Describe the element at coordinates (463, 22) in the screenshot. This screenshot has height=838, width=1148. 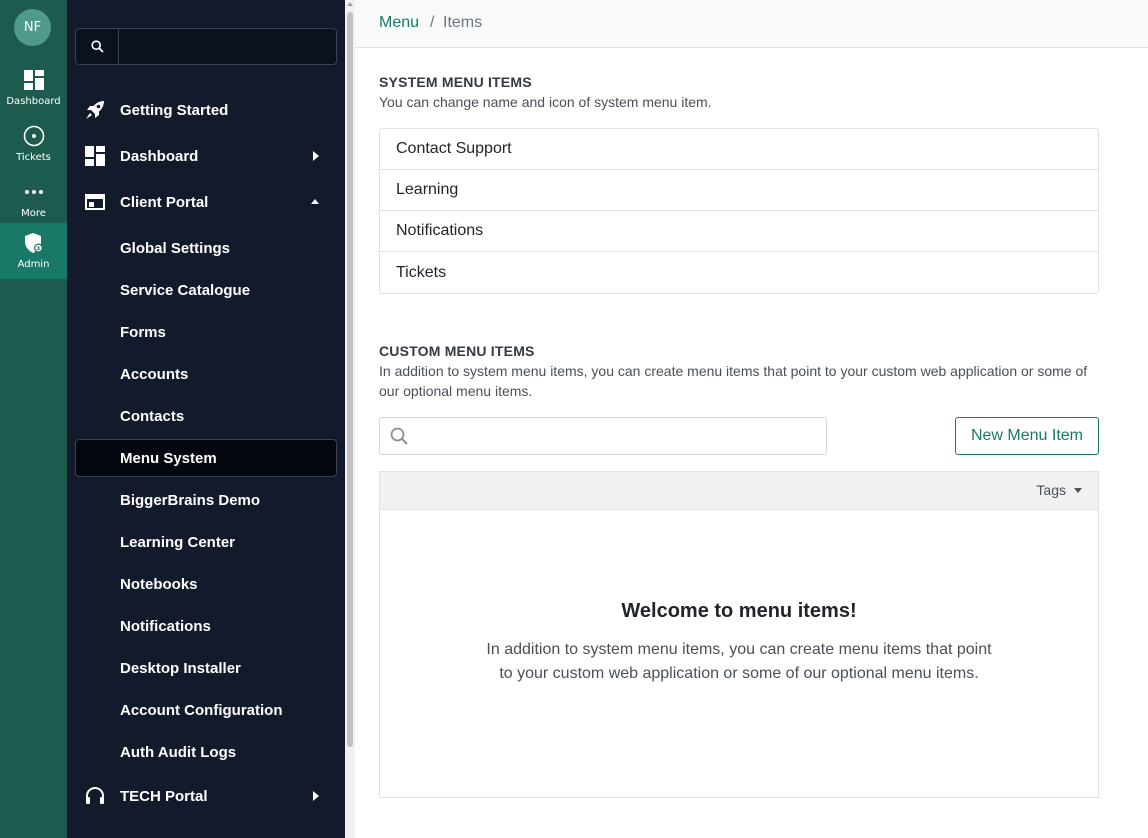
I see `breadcrumb-current: Items` at that location.